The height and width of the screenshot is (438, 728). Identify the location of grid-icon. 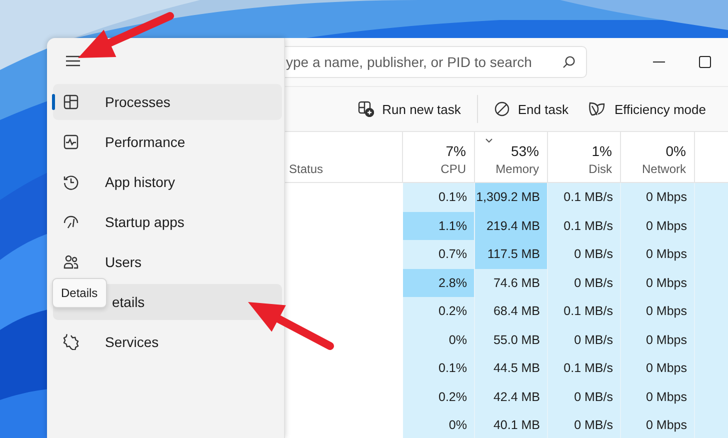
(71, 102).